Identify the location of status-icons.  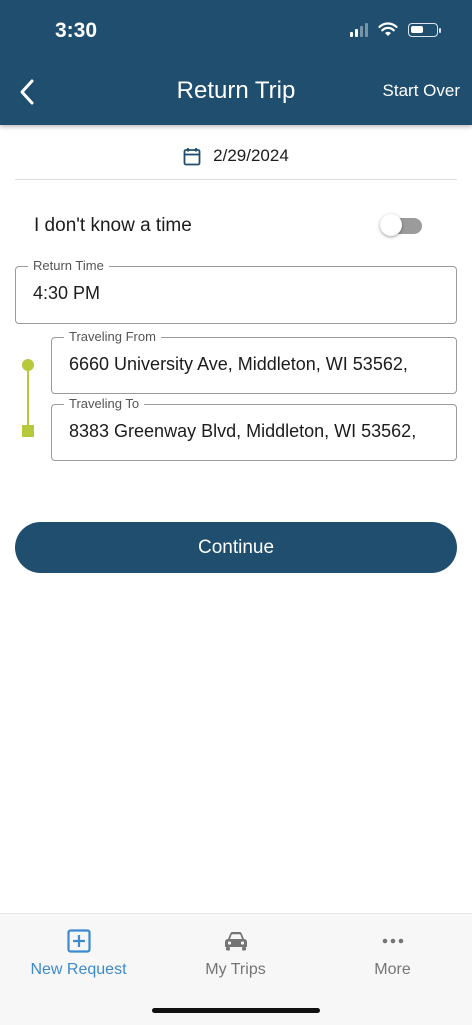
(395, 29).